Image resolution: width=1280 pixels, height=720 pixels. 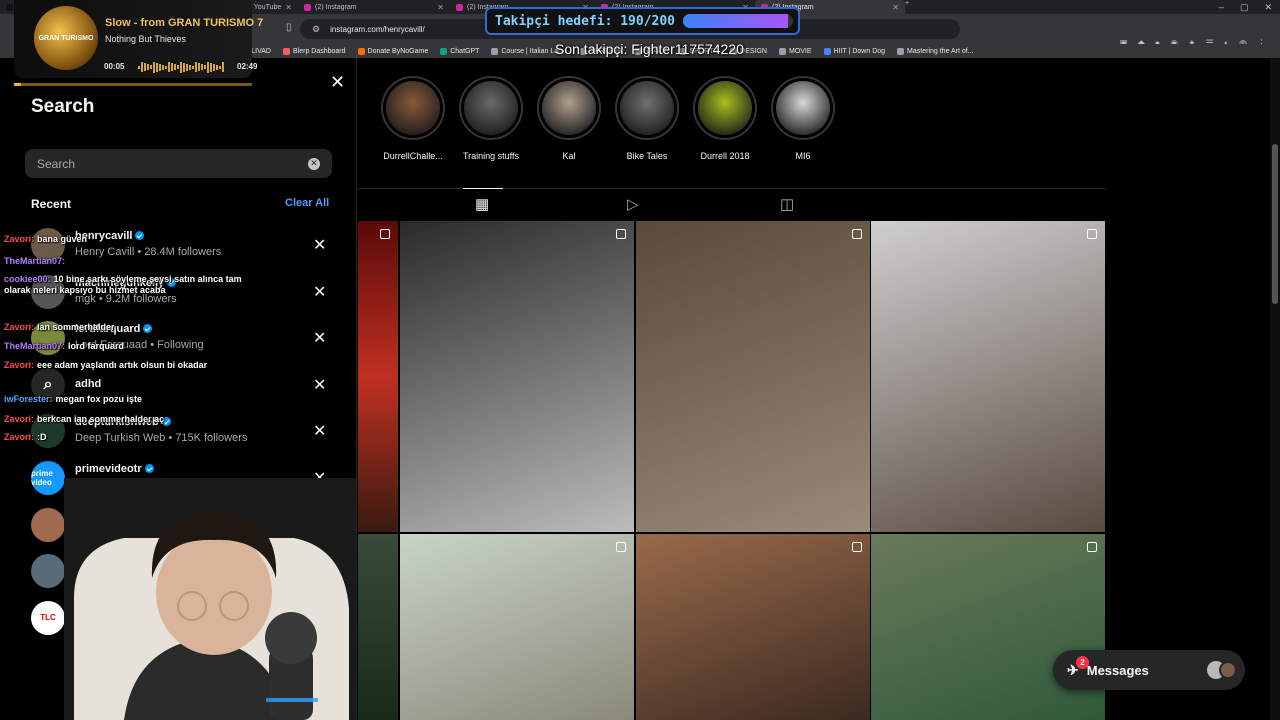 What do you see at coordinates (18, 84) in the screenshot?
I see `track-progress-fill` at bounding box center [18, 84].